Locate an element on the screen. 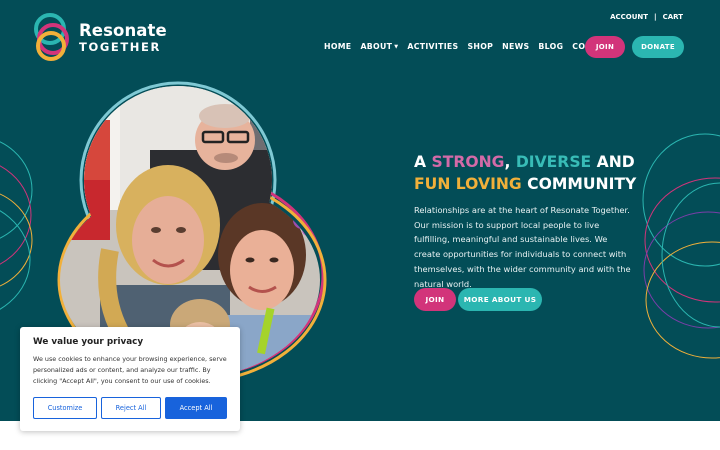 Image resolution: width=720 pixels, height=450 pixels. nav-about-label: ABOUT is located at coordinates (376, 46).